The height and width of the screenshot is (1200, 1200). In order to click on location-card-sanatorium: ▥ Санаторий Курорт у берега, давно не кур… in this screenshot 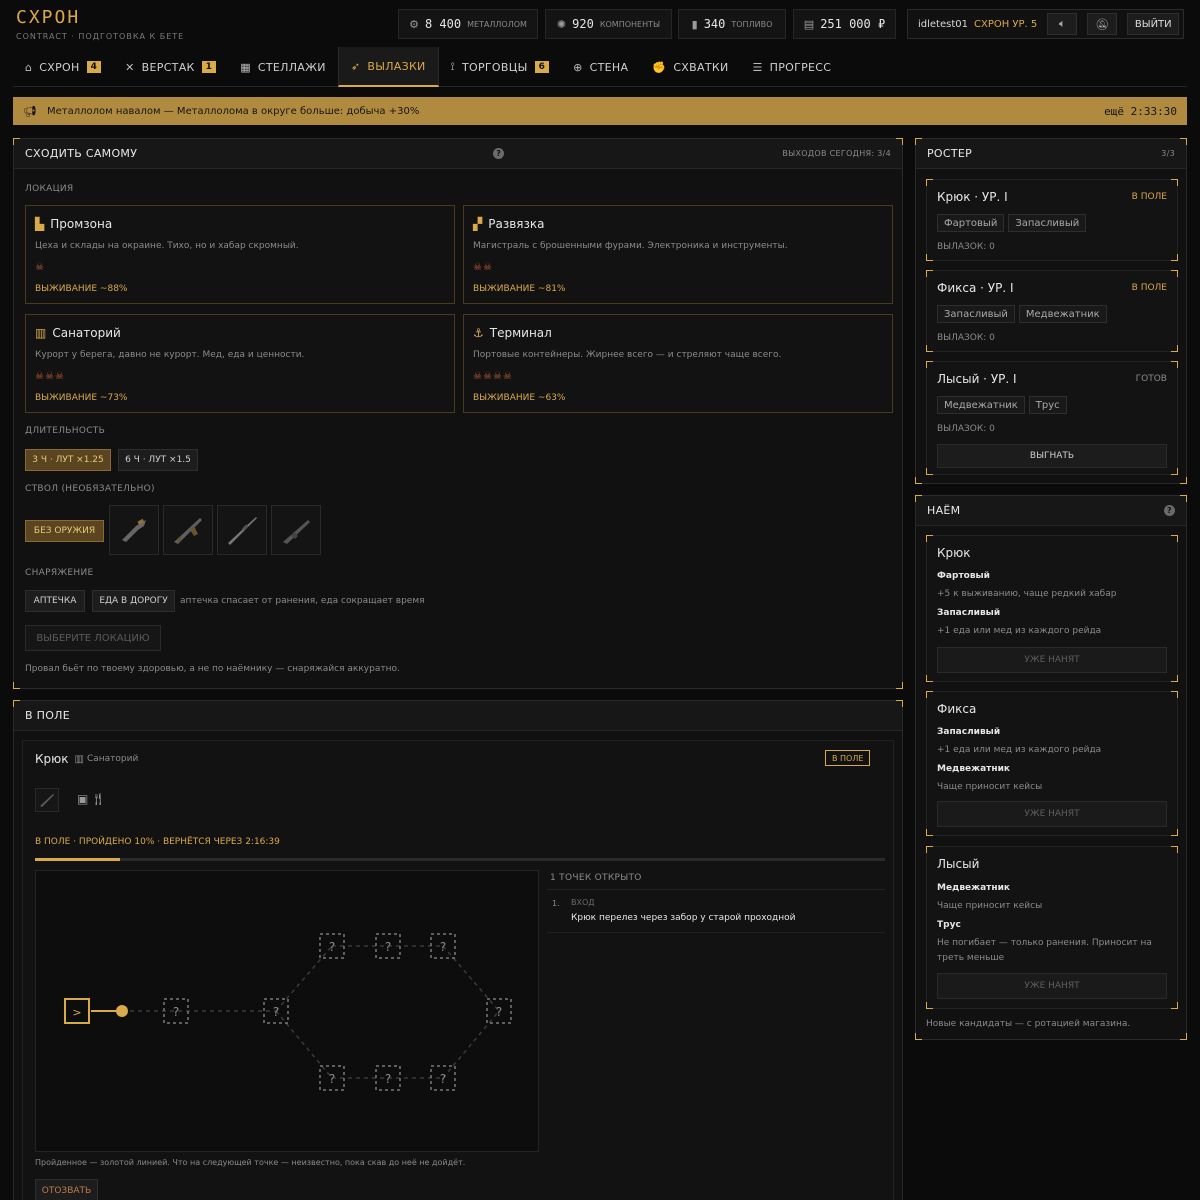, I will do `click(240, 363)`.